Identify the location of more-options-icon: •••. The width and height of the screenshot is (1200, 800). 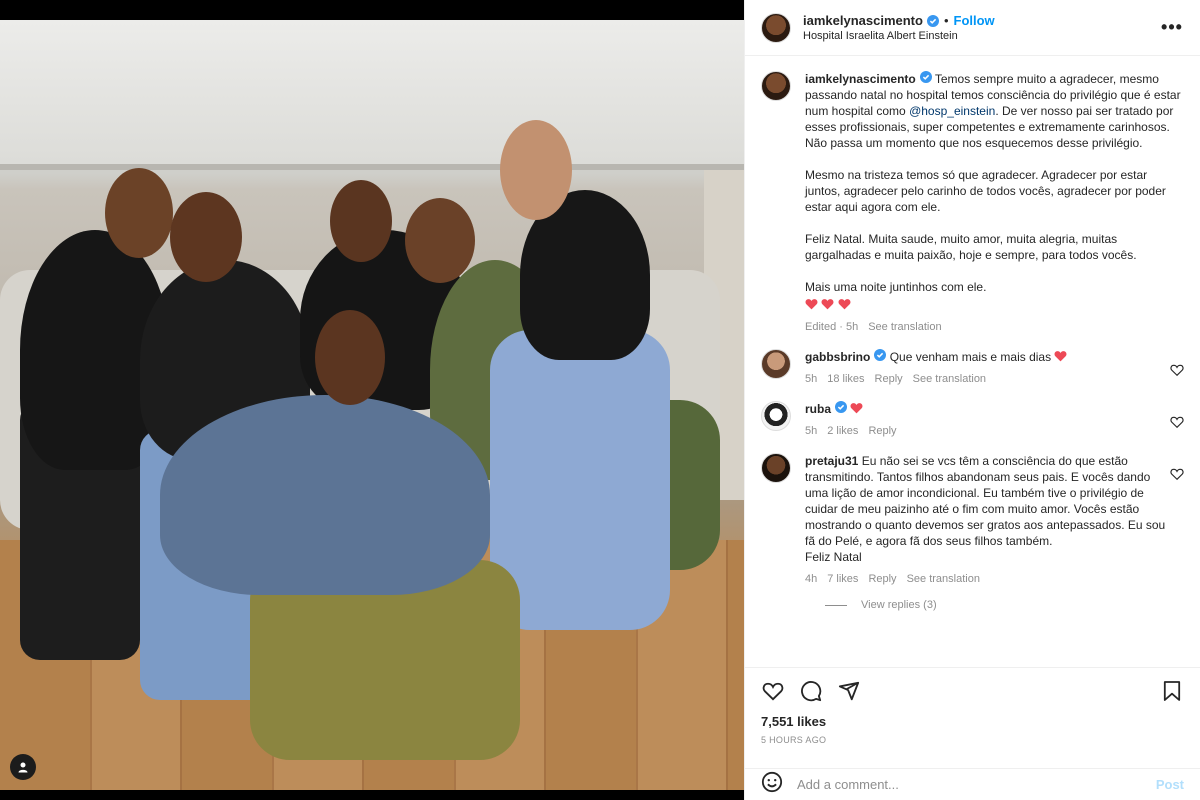
(1172, 28).